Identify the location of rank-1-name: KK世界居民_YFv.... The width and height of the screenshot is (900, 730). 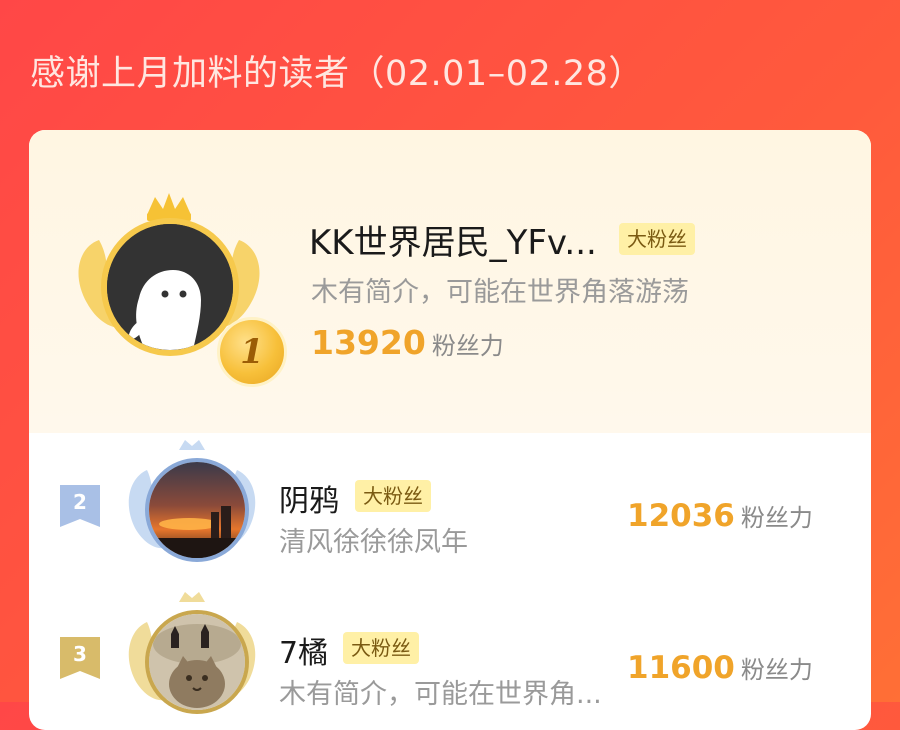
(453, 243).